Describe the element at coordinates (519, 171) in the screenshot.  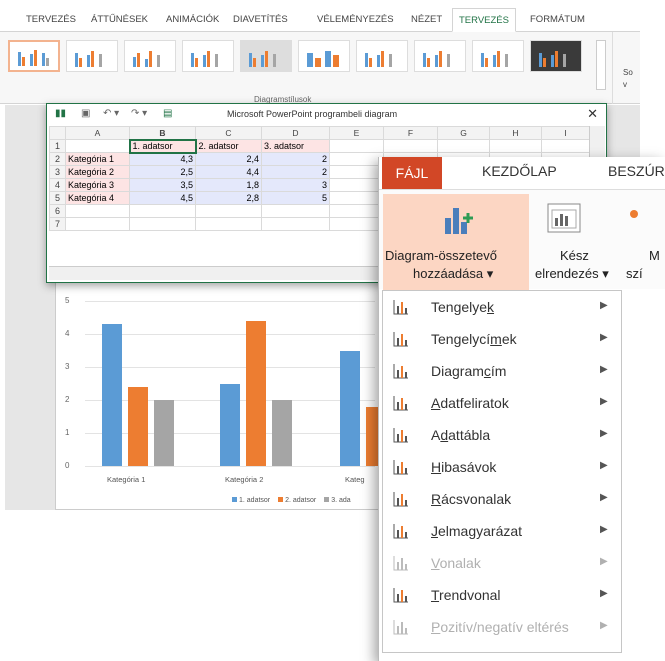
I see `tab-home: KEZDŐLAP` at that location.